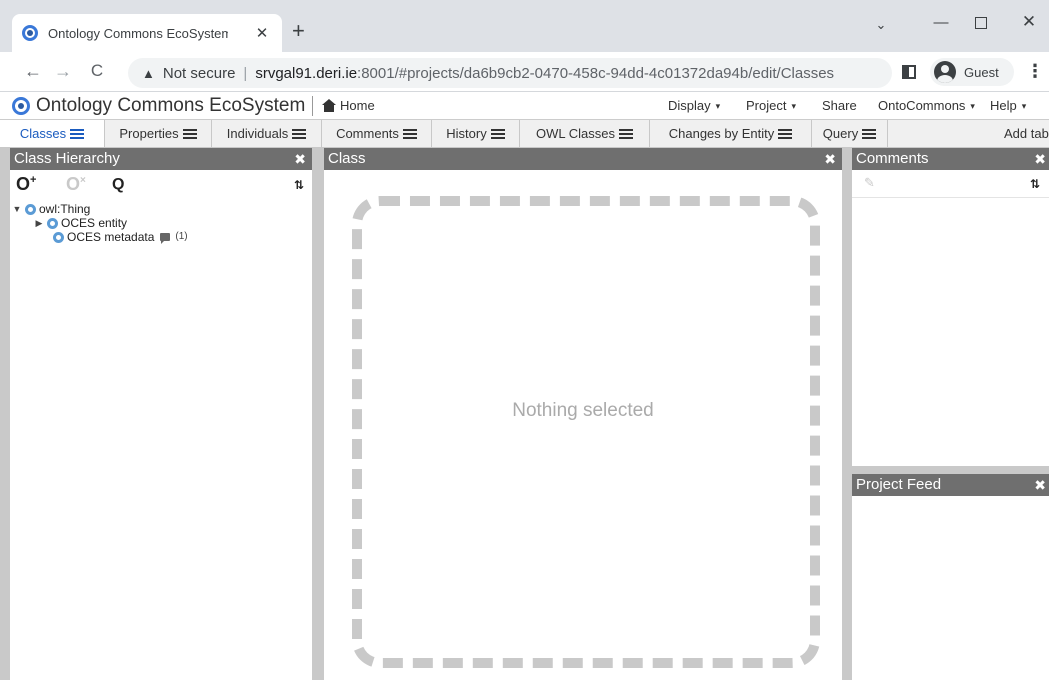  What do you see at coordinates (575, 133) in the screenshot?
I see `tab-label: OWL Classes` at bounding box center [575, 133].